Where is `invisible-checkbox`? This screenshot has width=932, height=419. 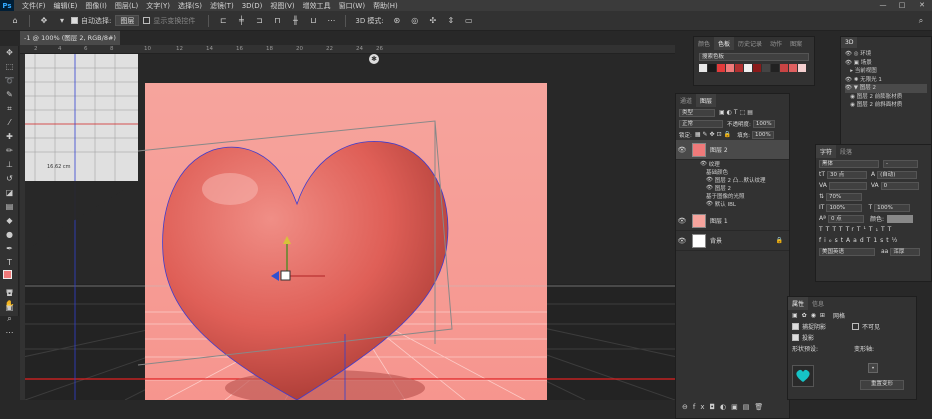 invisible-checkbox is located at coordinates (856, 326).